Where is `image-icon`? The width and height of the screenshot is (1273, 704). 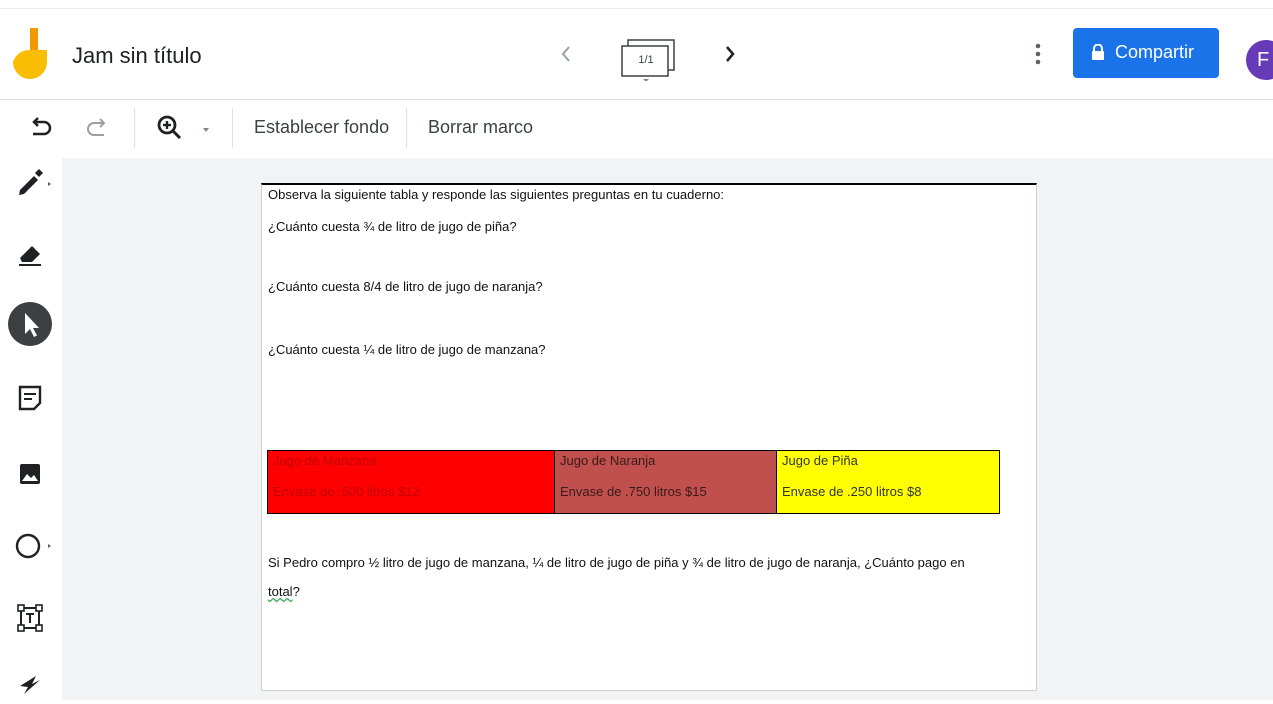
image-icon is located at coordinates (30, 474).